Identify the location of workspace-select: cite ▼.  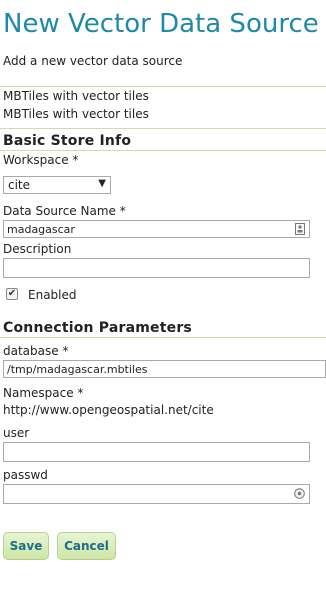
(57, 185).